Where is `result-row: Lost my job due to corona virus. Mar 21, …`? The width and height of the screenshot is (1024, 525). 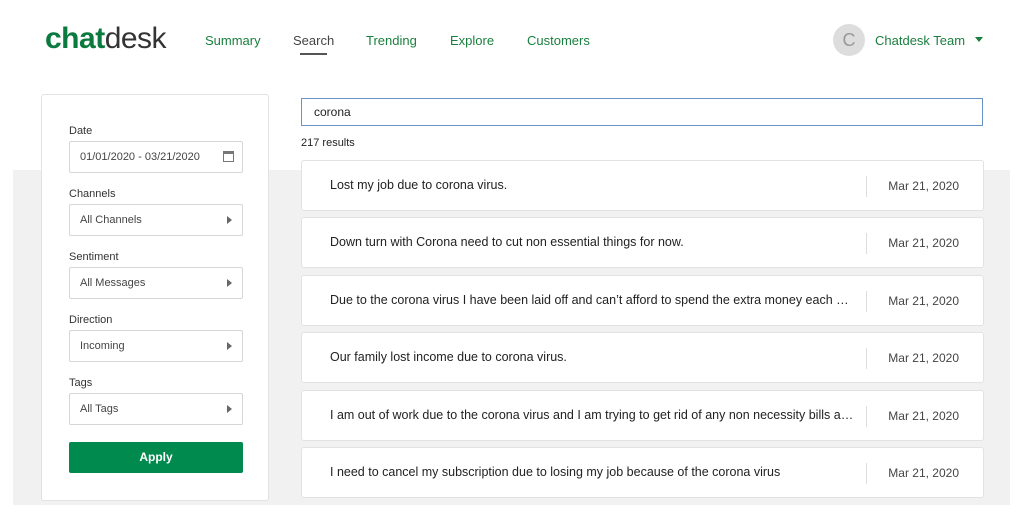
result-row: Lost my job due to corona virus. Mar 21, … is located at coordinates (642, 185).